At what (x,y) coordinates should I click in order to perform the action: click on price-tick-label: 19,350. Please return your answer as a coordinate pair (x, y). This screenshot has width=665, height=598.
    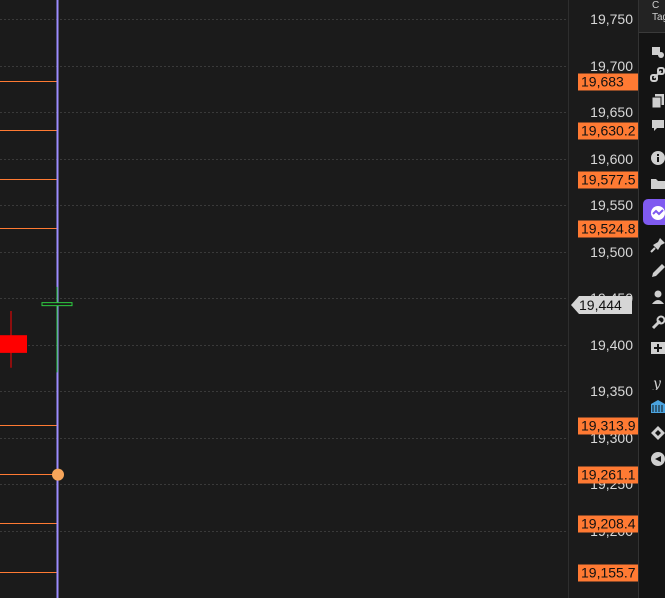
    Looking at the image, I should click on (611, 391).